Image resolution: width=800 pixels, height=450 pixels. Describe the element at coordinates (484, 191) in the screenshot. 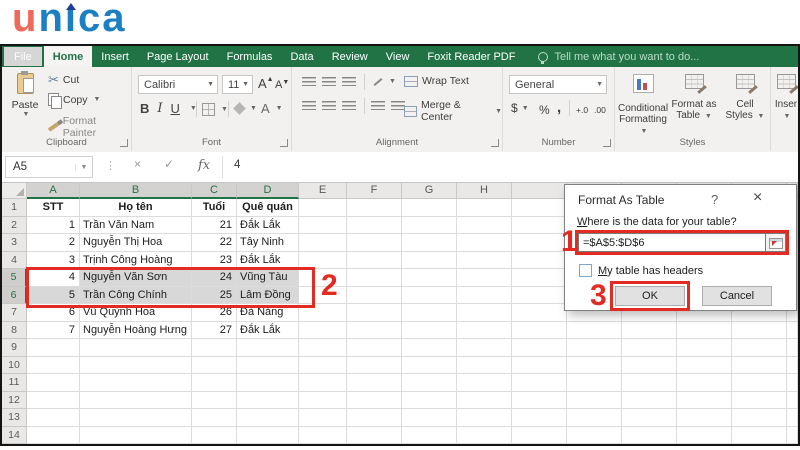

I see `col-header-H: H` at that location.